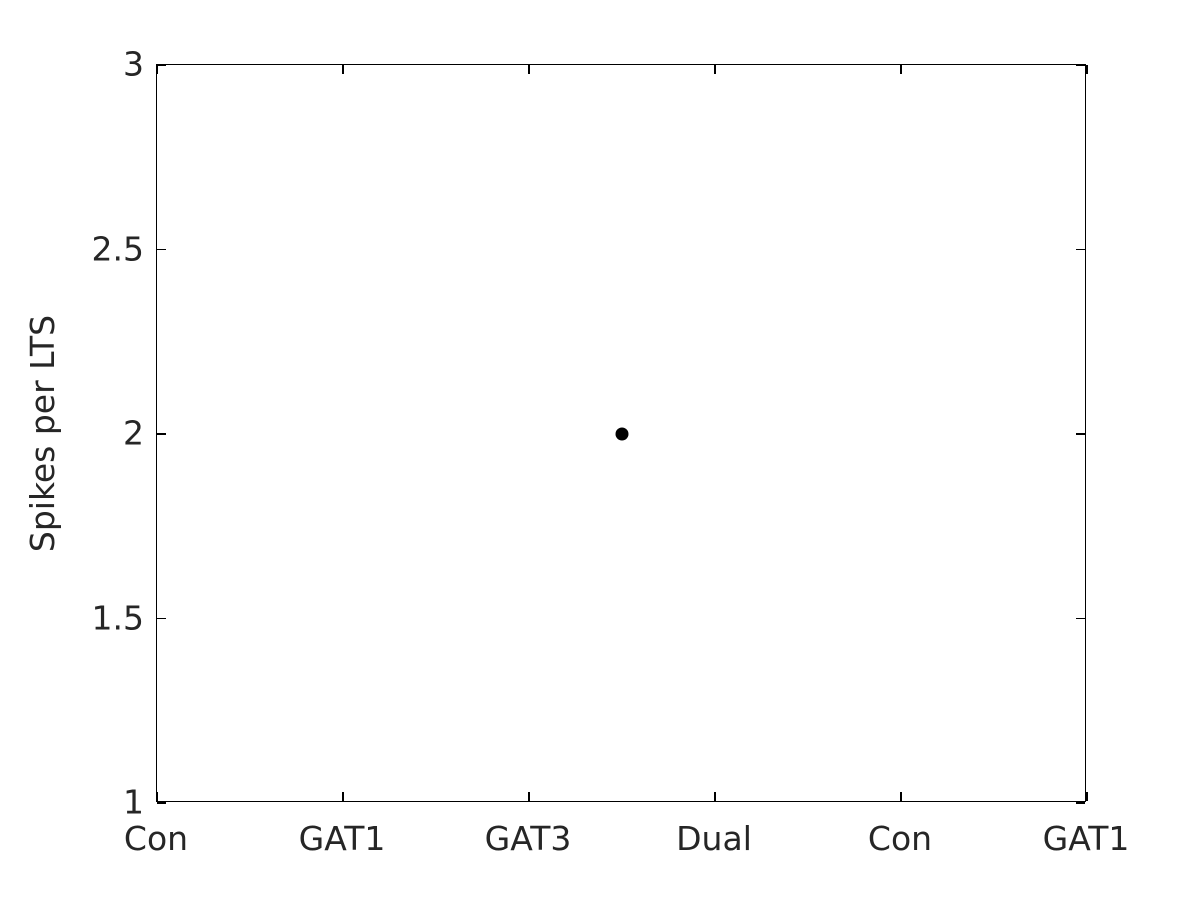 The image size is (1200, 900). What do you see at coordinates (133, 433) in the screenshot?
I see `y-tick-label: 2` at bounding box center [133, 433].